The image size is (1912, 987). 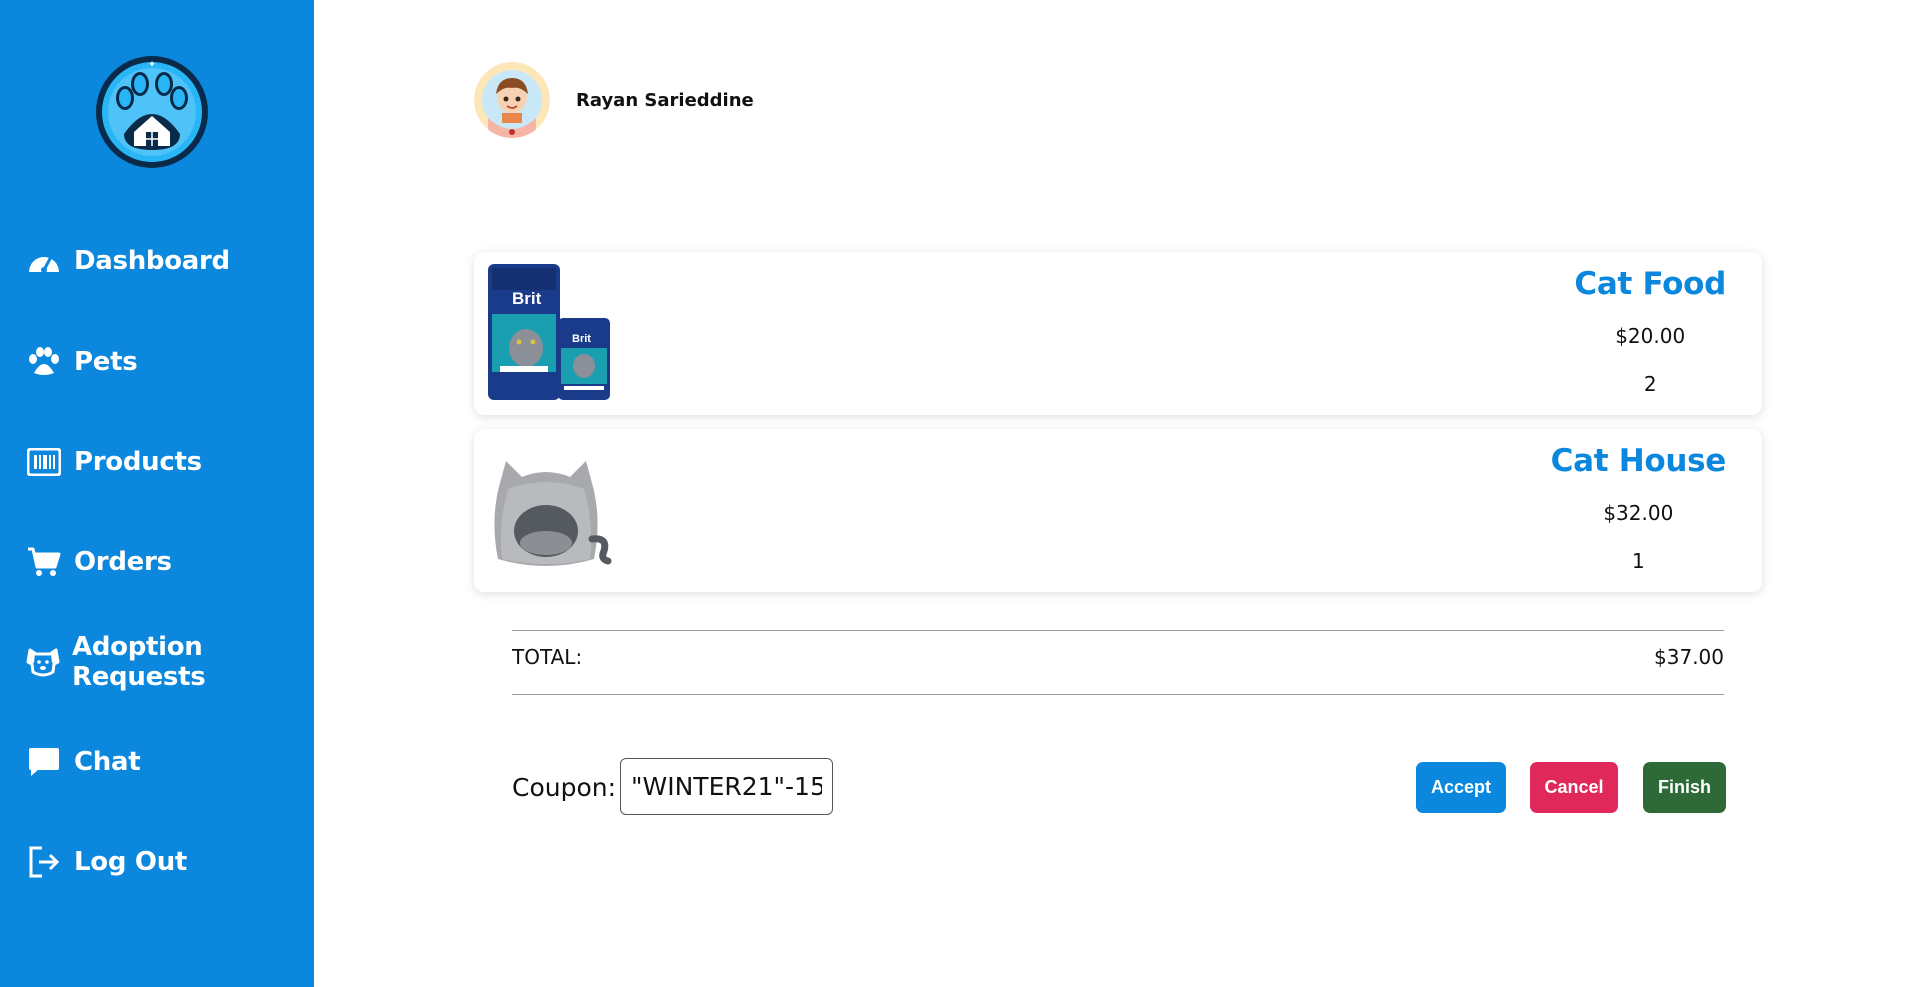 What do you see at coordinates (726, 786) in the screenshot?
I see `coupon-input` at bounding box center [726, 786].